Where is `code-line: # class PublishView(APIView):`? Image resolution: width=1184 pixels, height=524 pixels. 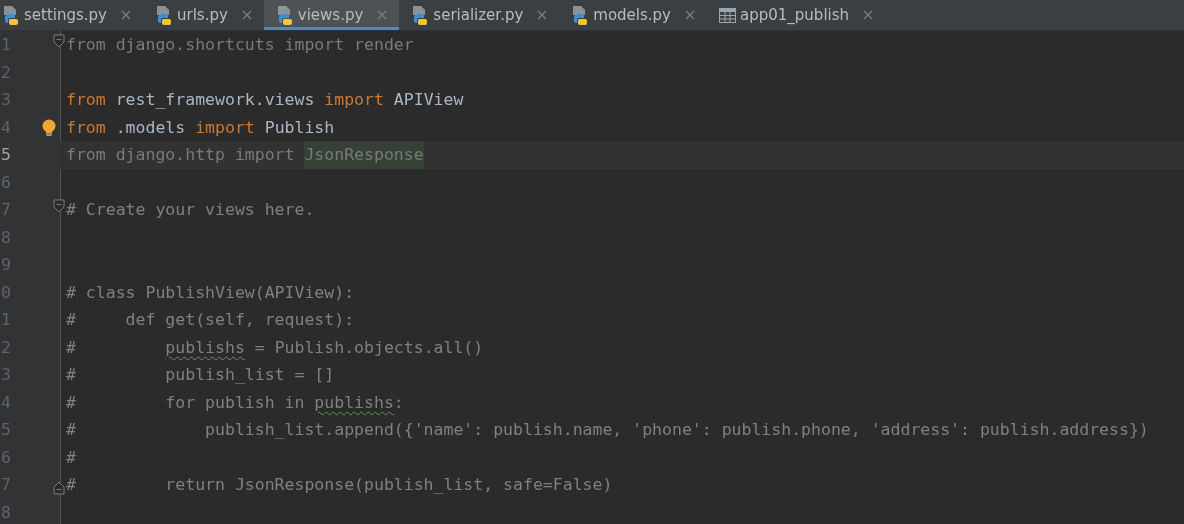 code-line: # class PublishView(APIView): is located at coordinates (210, 292).